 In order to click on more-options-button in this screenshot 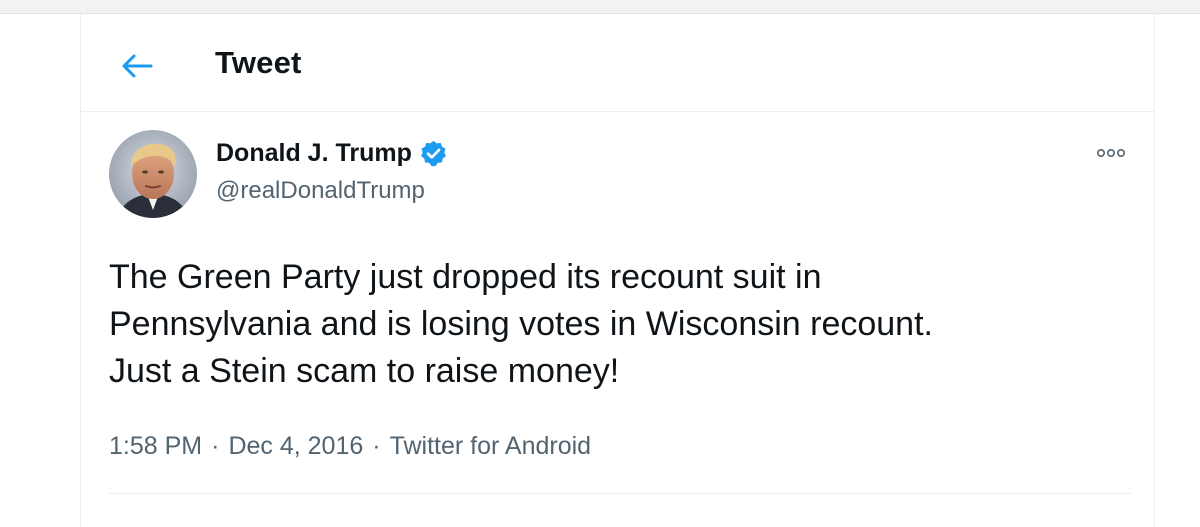, I will do `click(1111, 153)`.